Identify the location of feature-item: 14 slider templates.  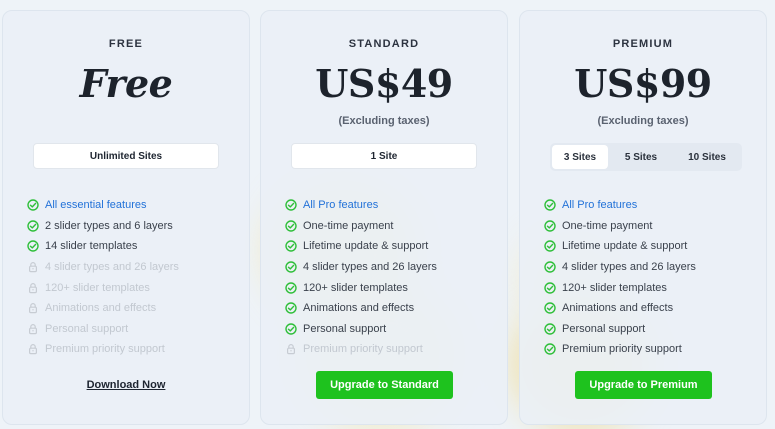
(103, 246).